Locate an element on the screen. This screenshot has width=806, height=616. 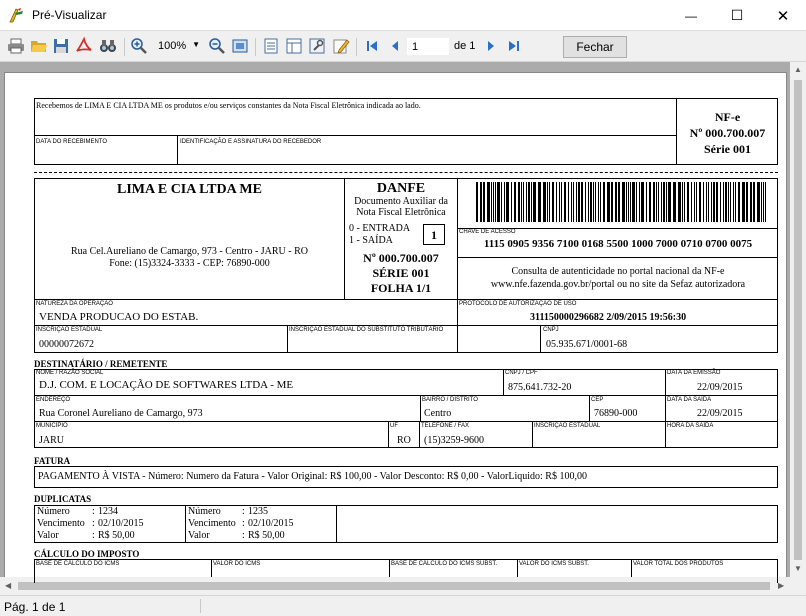
dup-venc: 02/10/2015 is located at coordinates (271, 523).